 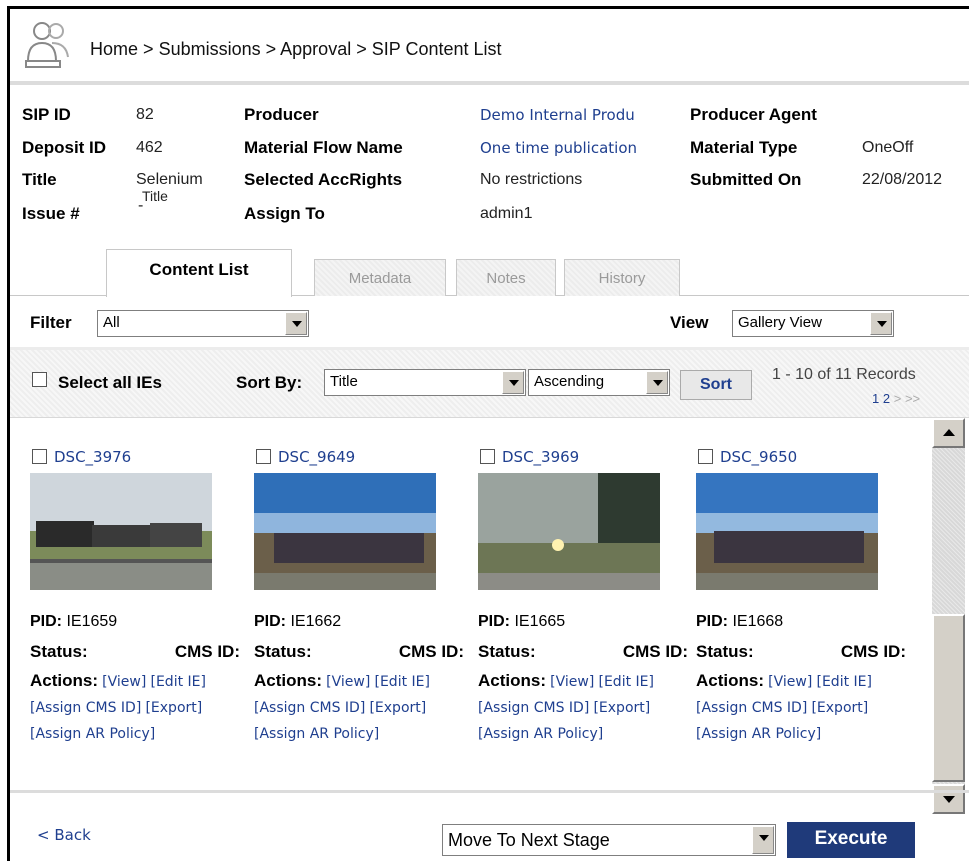 I want to click on item-title-link: DSC_3969, so click(x=540, y=457).